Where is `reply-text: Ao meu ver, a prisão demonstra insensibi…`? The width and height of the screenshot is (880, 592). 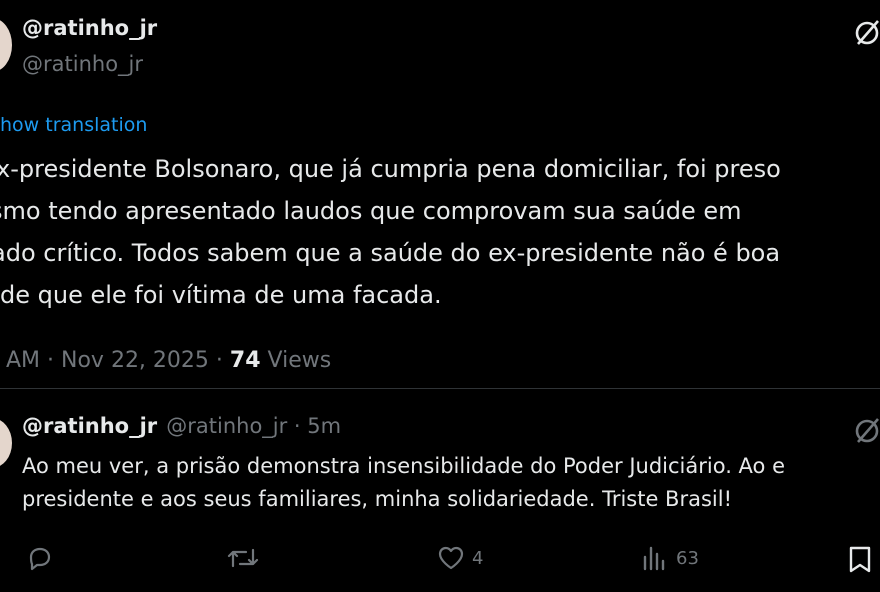 reply-text: Ao meu ver, a prisão demonstra insensibi… is located at coordinates (403, 483).